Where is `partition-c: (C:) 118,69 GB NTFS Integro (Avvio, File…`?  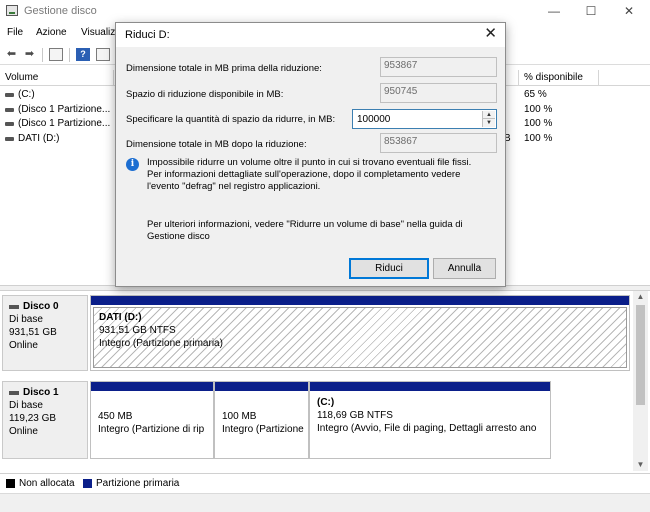
partition-c: (C:) 118,69 GB NTFS Integro (Avvio, File… is located at coordinates (430, 420).